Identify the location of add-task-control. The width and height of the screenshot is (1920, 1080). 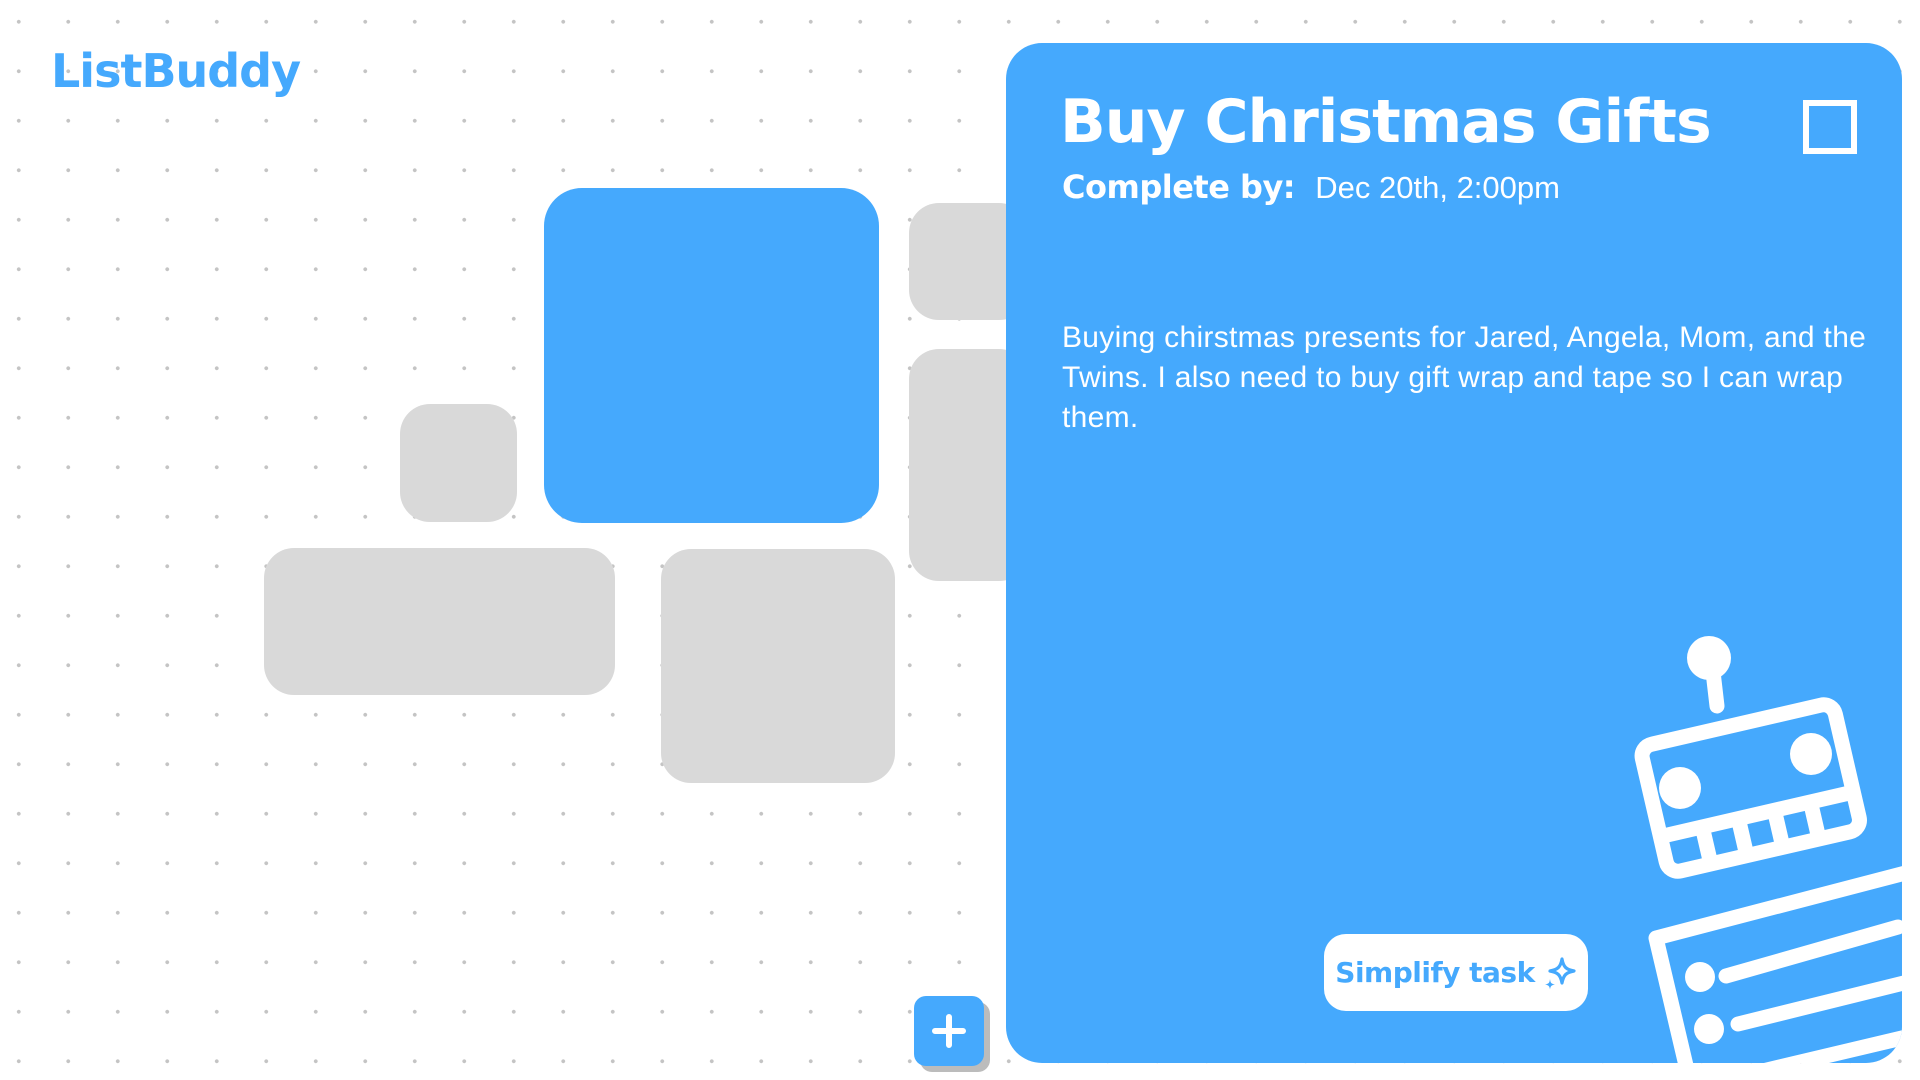
(952, 1034).